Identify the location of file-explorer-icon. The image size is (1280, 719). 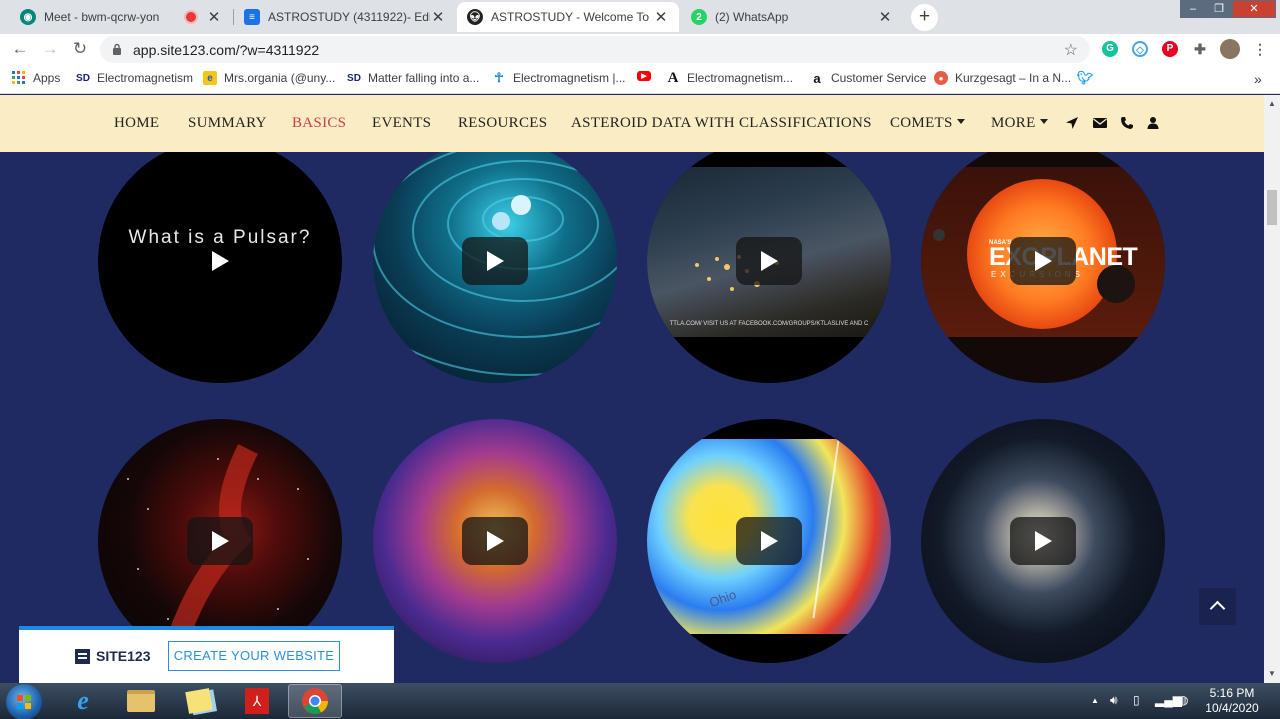
(141, 701).